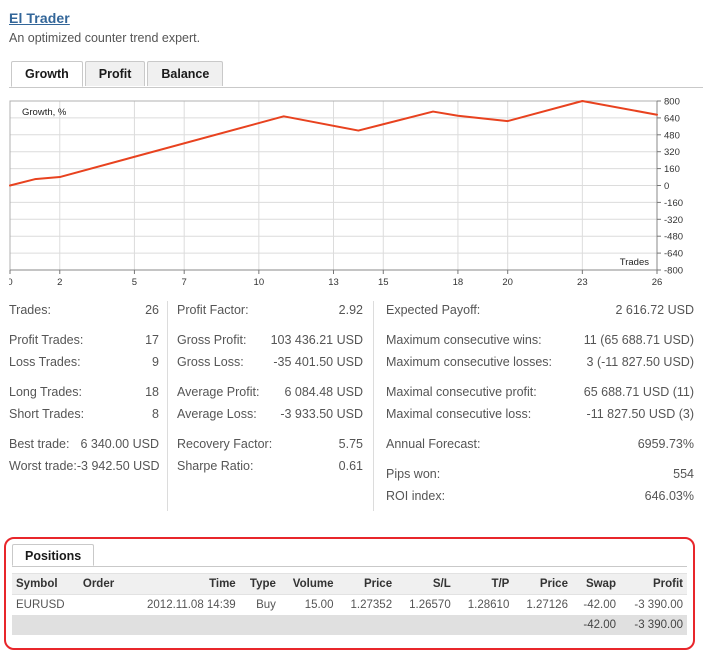 The height and width of the screenshot is (660, 703). I want to click on positions-tabbar: Positions, so click(349, 555).